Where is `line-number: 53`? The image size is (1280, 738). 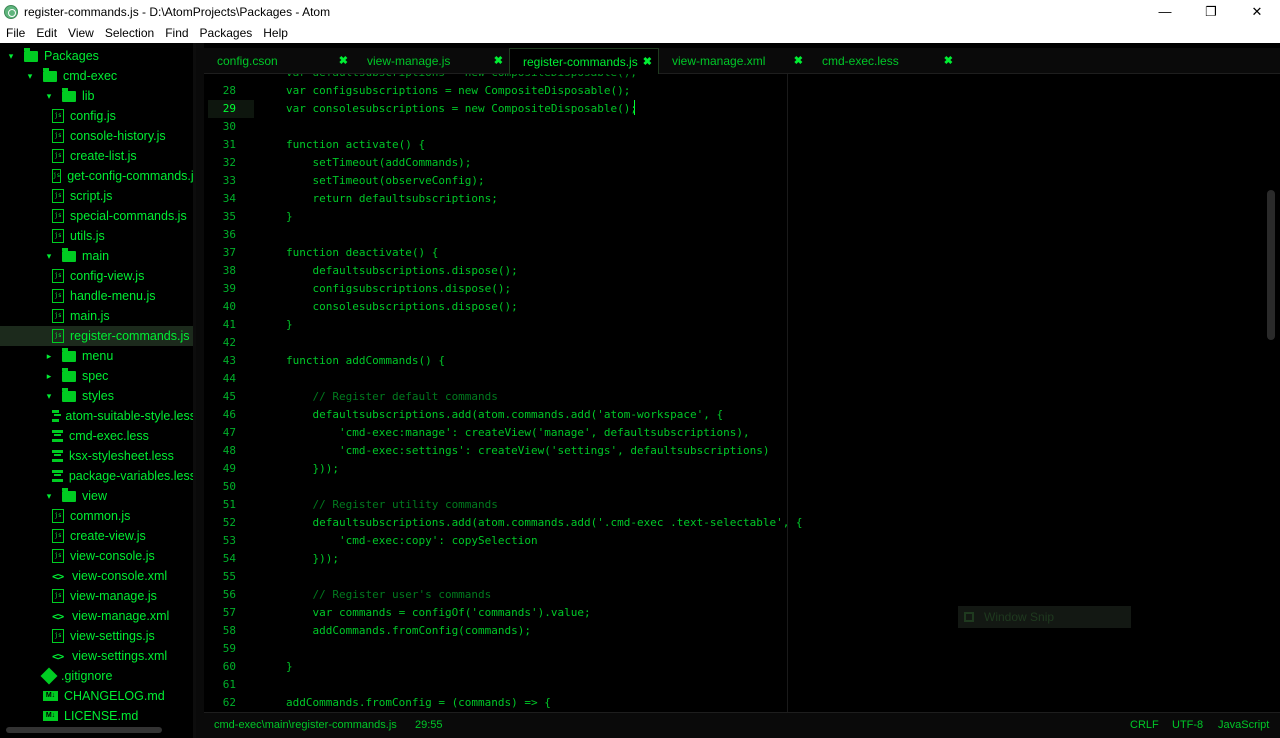
line-number: 53 is located at coordinates (229, 540).